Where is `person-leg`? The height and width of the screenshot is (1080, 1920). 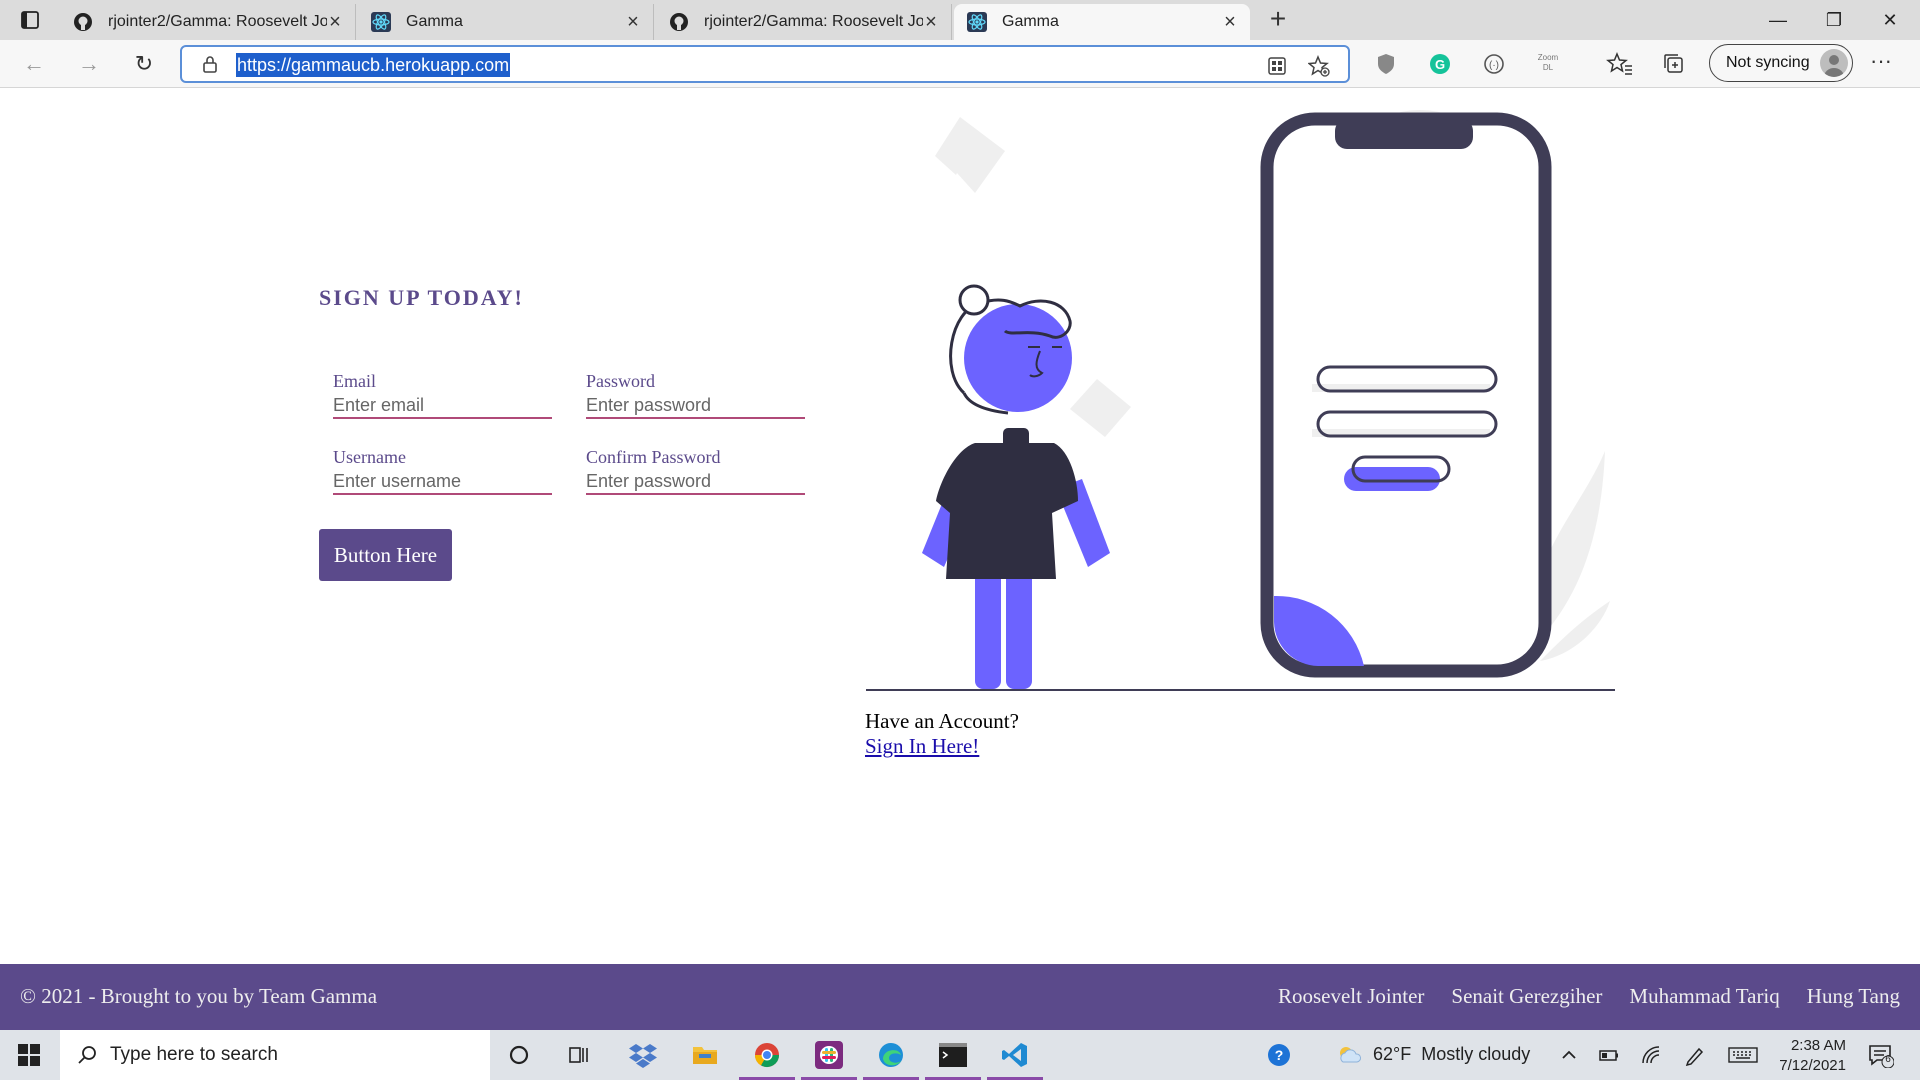
person-leg is located at coordinates (1019, 630).